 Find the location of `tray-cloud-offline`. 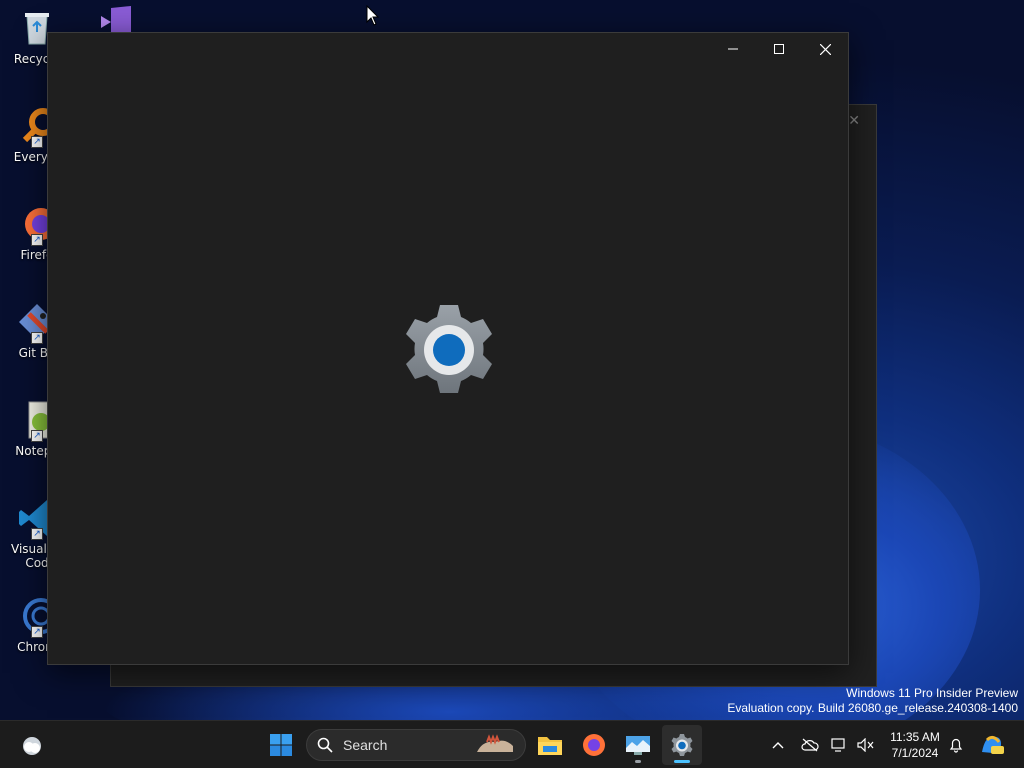

tray-cloud-offline is located at coordinates (810, 745).